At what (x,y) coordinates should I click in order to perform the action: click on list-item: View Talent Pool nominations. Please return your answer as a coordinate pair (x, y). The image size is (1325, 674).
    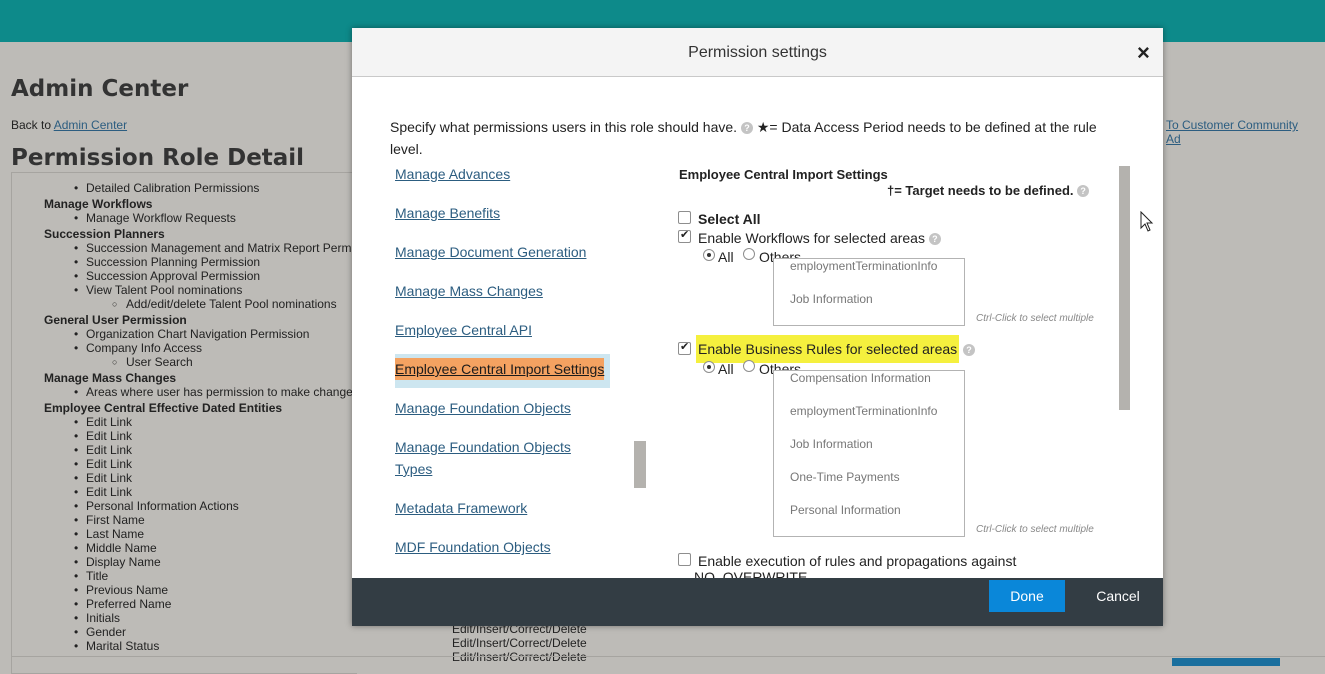
    Looking at the image, I should click on (184, 290).